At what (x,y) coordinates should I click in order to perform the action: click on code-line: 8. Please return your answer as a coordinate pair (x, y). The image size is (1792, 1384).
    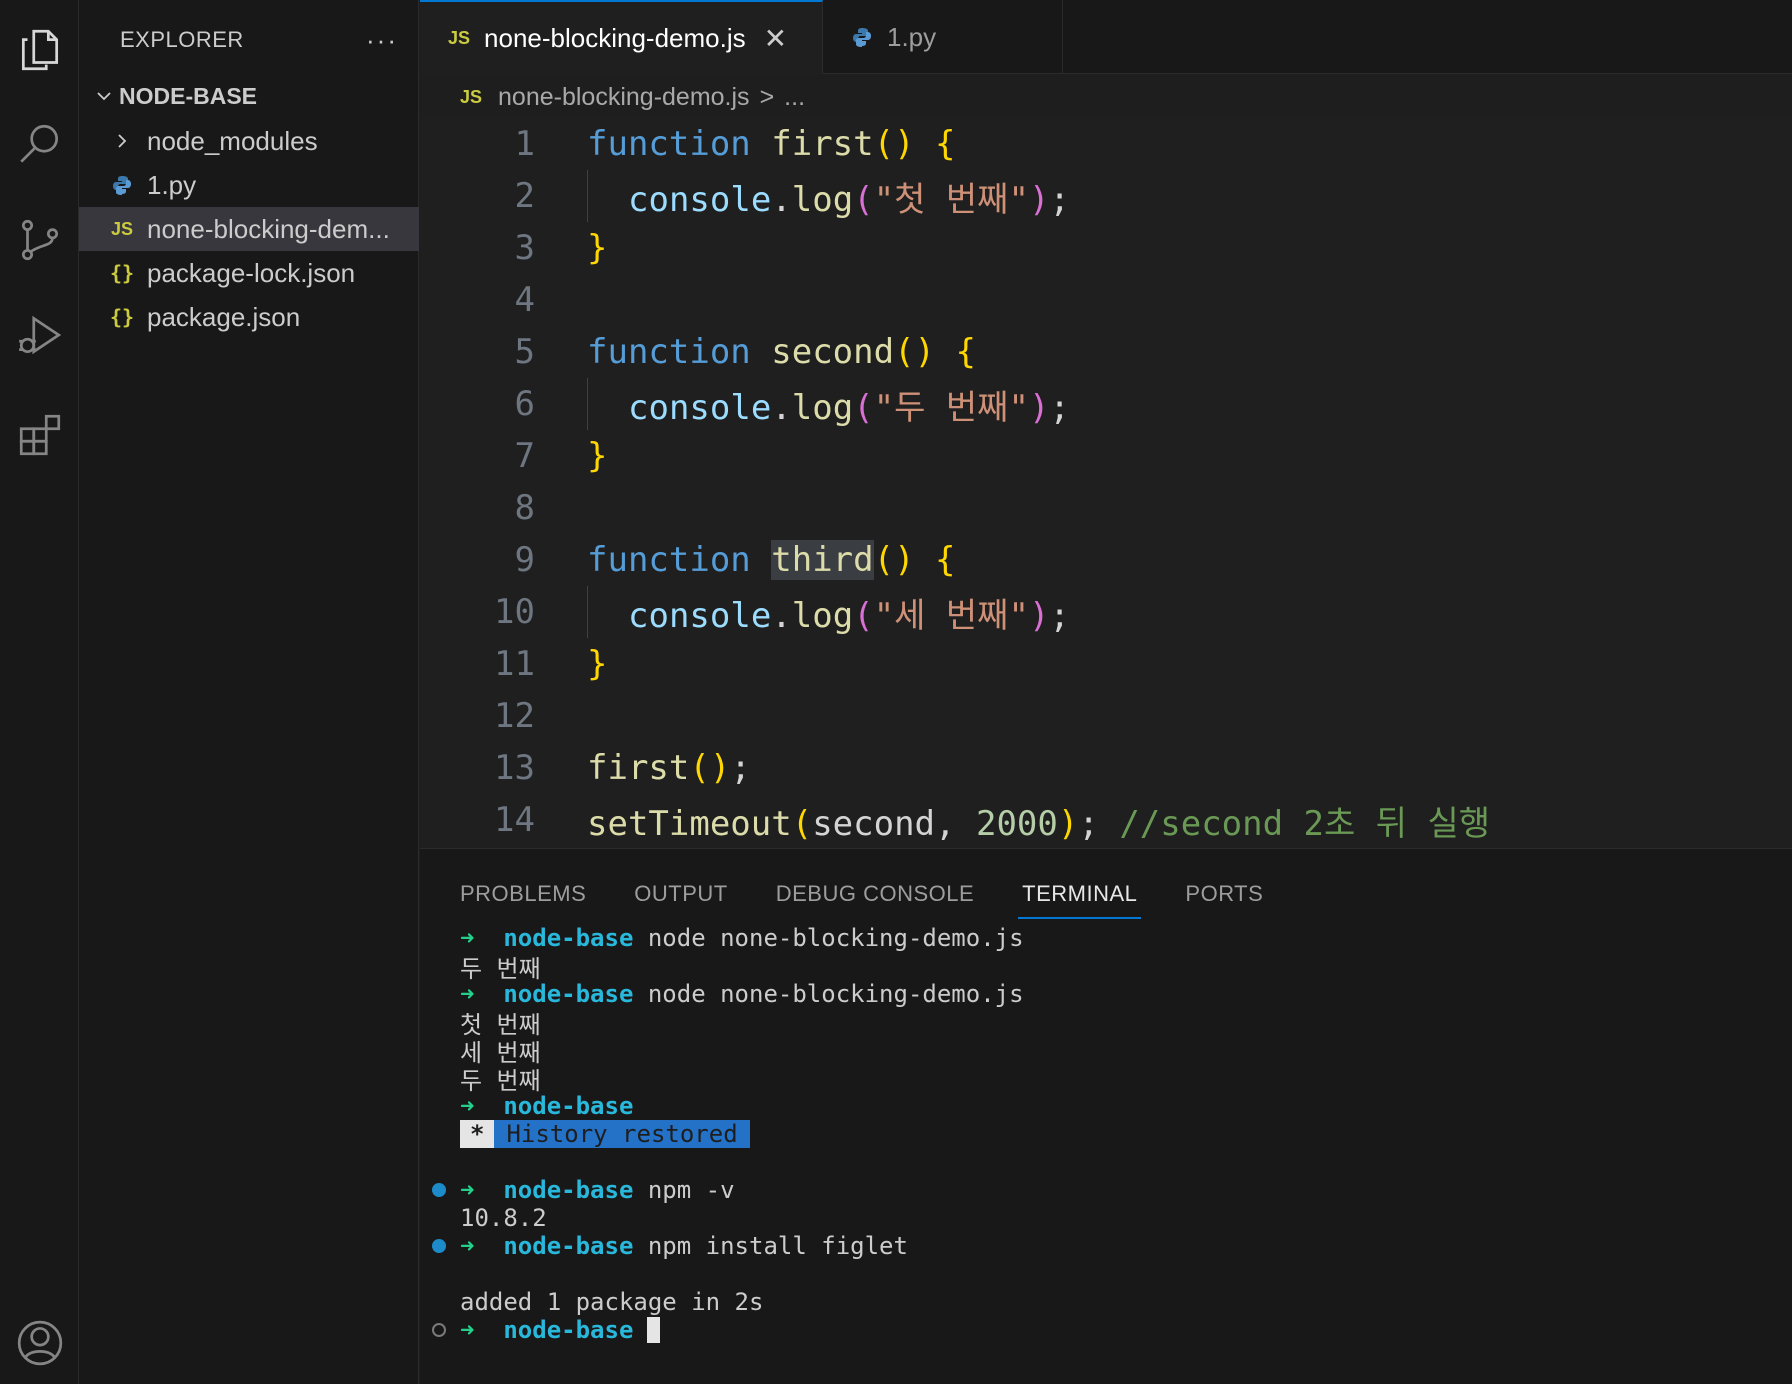
    Looking at the image, I should click on (1106, 508).